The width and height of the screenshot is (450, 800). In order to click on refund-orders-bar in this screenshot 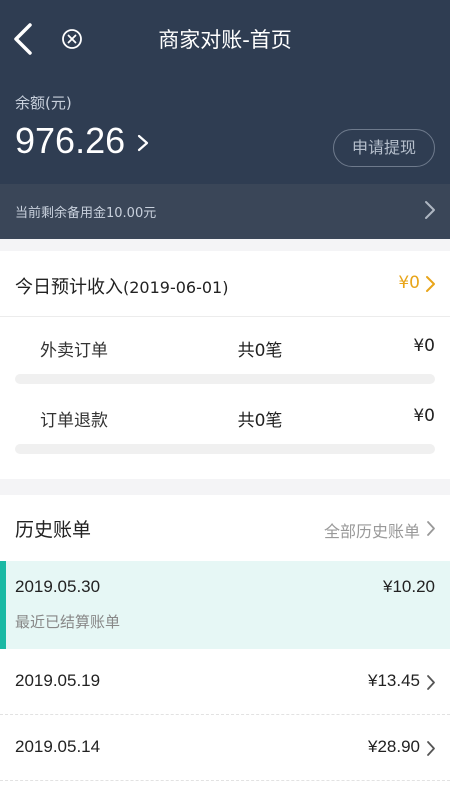, I will do `click(225, 449)`.